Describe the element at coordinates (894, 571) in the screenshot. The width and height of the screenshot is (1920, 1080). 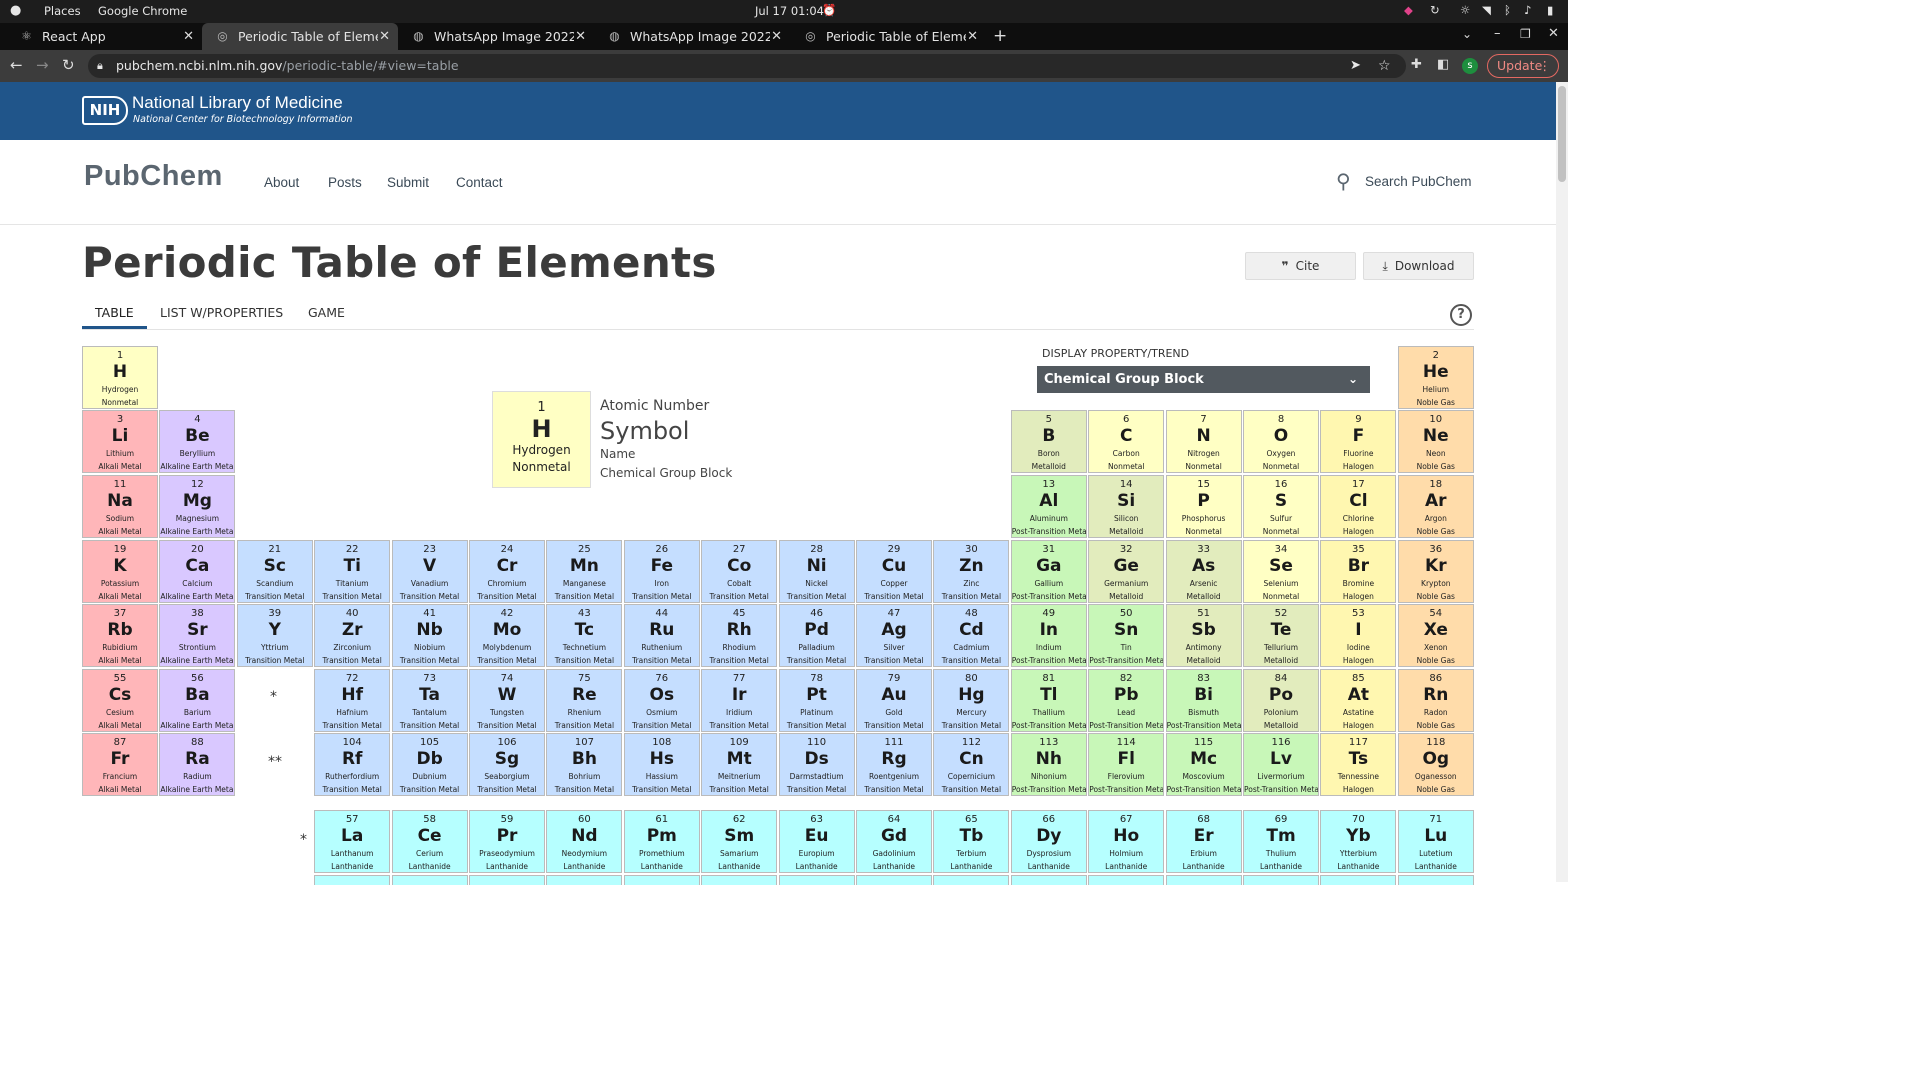
I see `element-cu: 29 Cu Copper Transition Metal` at that location.